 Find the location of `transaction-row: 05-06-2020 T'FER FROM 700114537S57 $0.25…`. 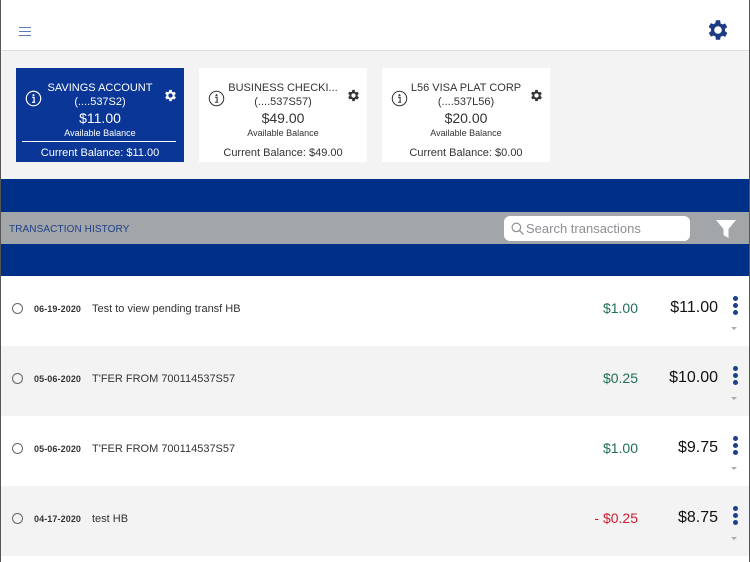

transaction-row: 05-06-2020 T'FER FROM 700114537S57 $0.25… is located at coordinates (375, 381).